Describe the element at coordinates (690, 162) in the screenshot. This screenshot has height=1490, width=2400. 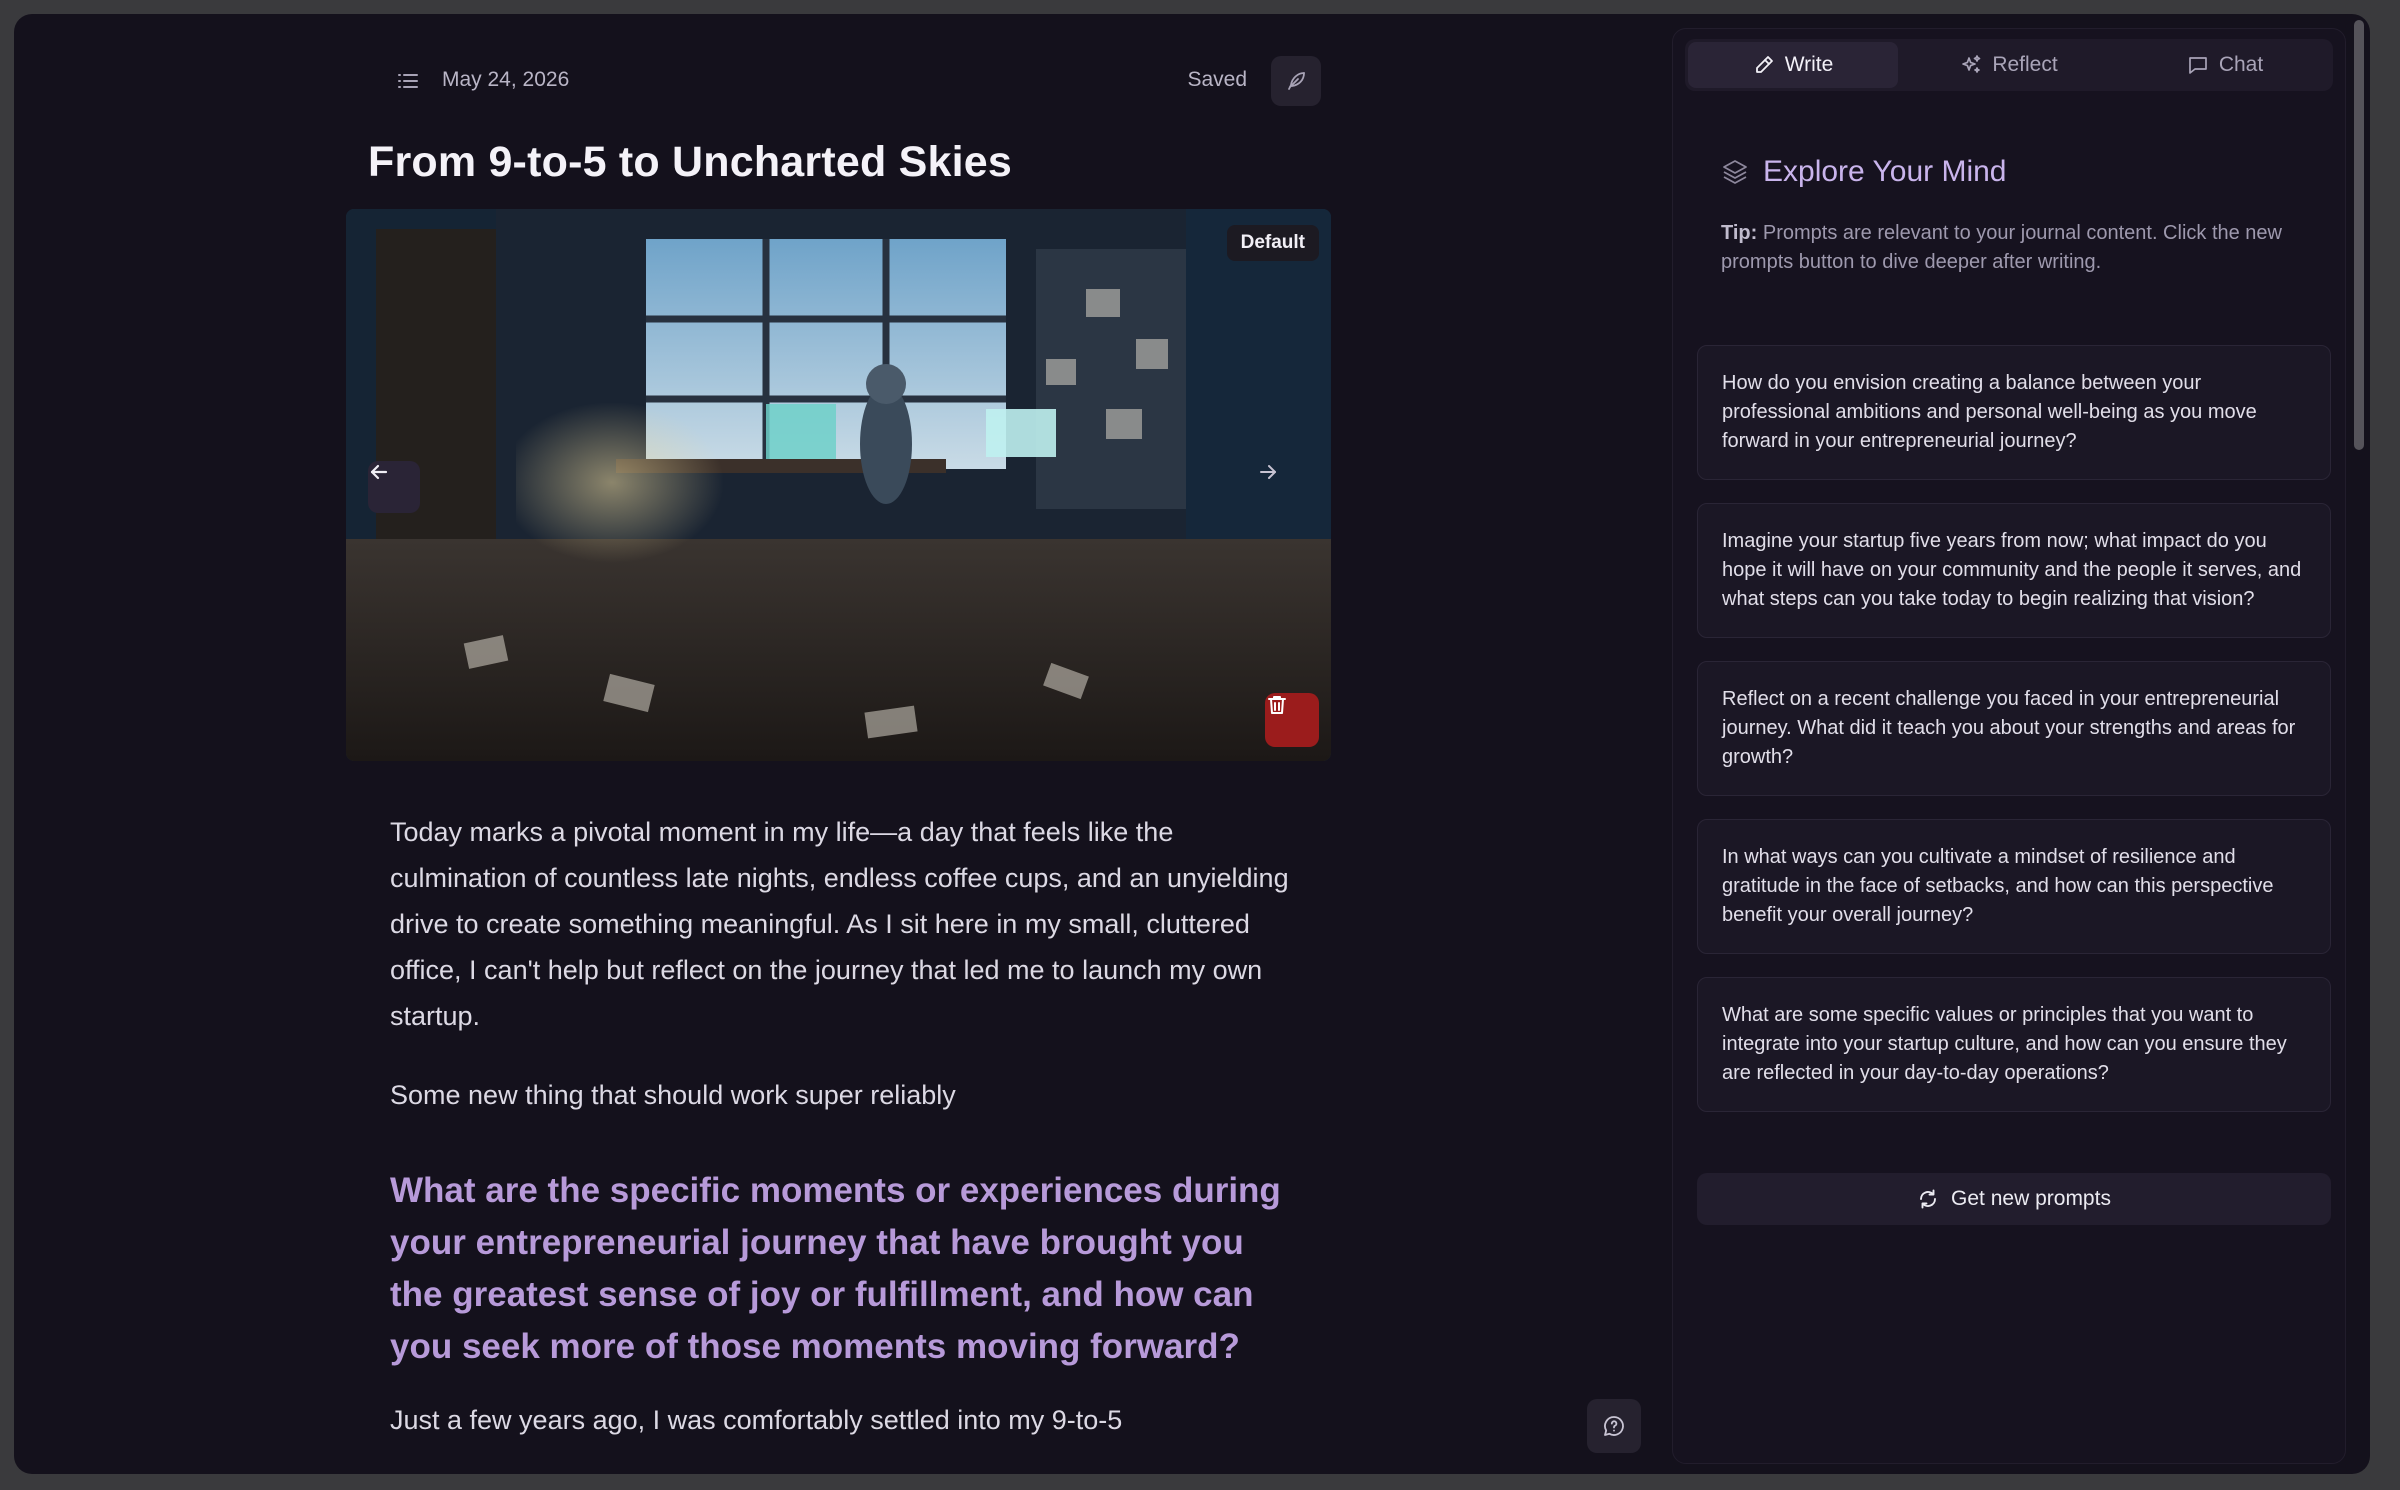
I see `entry-title: From 9-to-5 to Uncharted Skies` at that location.